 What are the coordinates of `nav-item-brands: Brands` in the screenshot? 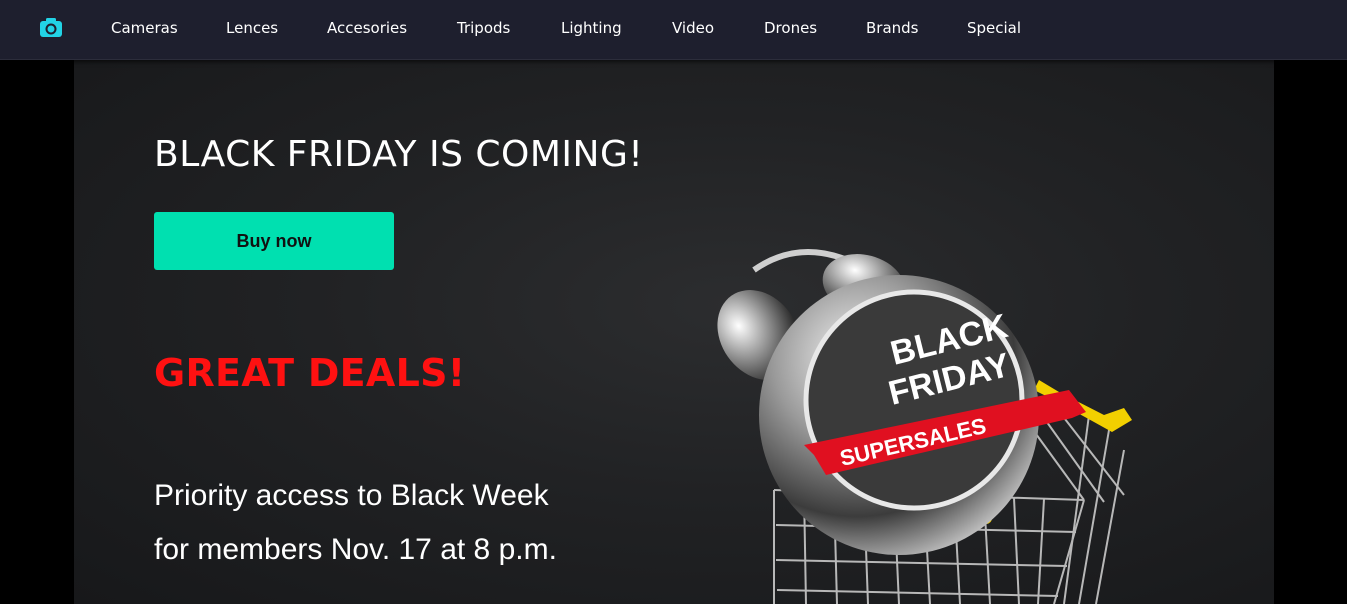 It's located at (892, 28).